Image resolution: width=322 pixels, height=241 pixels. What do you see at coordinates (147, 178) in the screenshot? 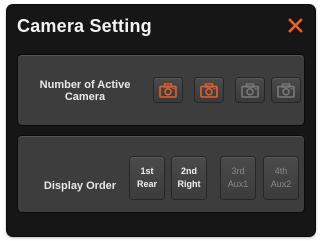
I see `display-order-slot-1: 1st Rear` at bounding box center [147, 178].